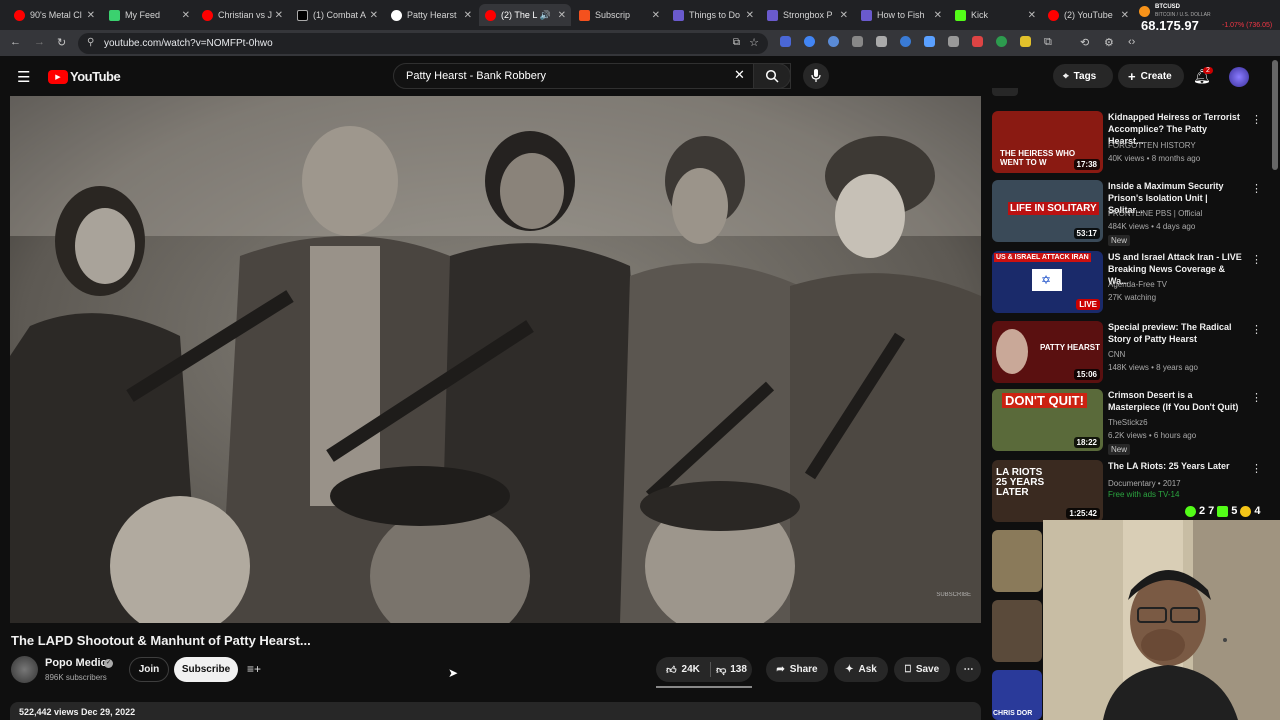  What do you see at coordinates (525, 15) in the screenshot?
I see `browser-tab-active: (2) The L 🔊 ✕` at bounding box center [525, 15].